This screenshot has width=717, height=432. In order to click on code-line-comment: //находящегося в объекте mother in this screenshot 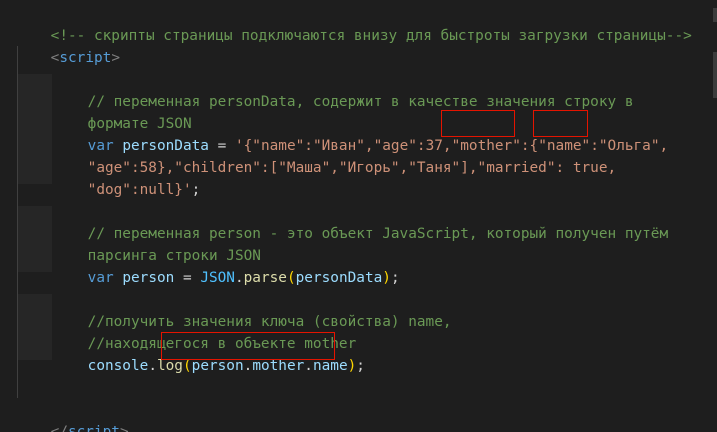, I will do `click(385, 331)`.